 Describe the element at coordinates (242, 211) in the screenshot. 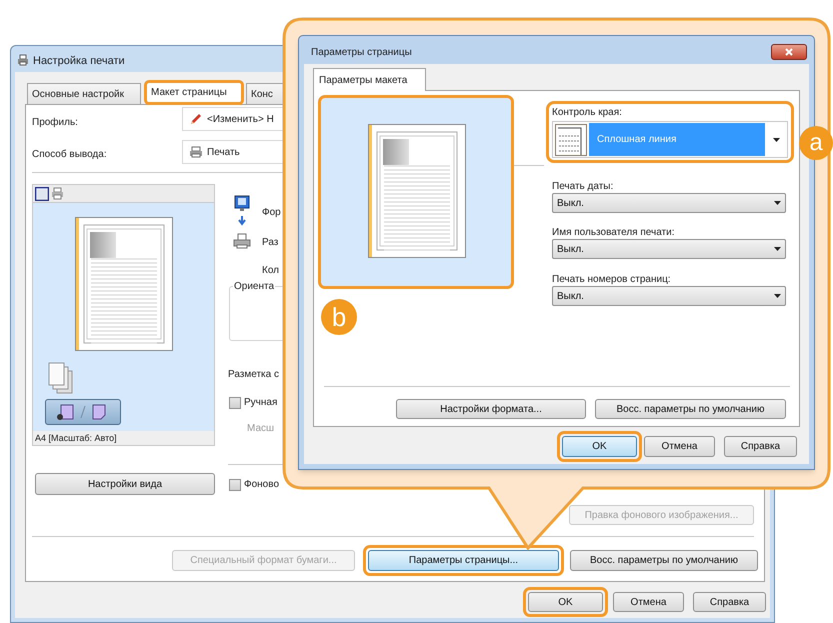

I see `monitor-icon` at that location.